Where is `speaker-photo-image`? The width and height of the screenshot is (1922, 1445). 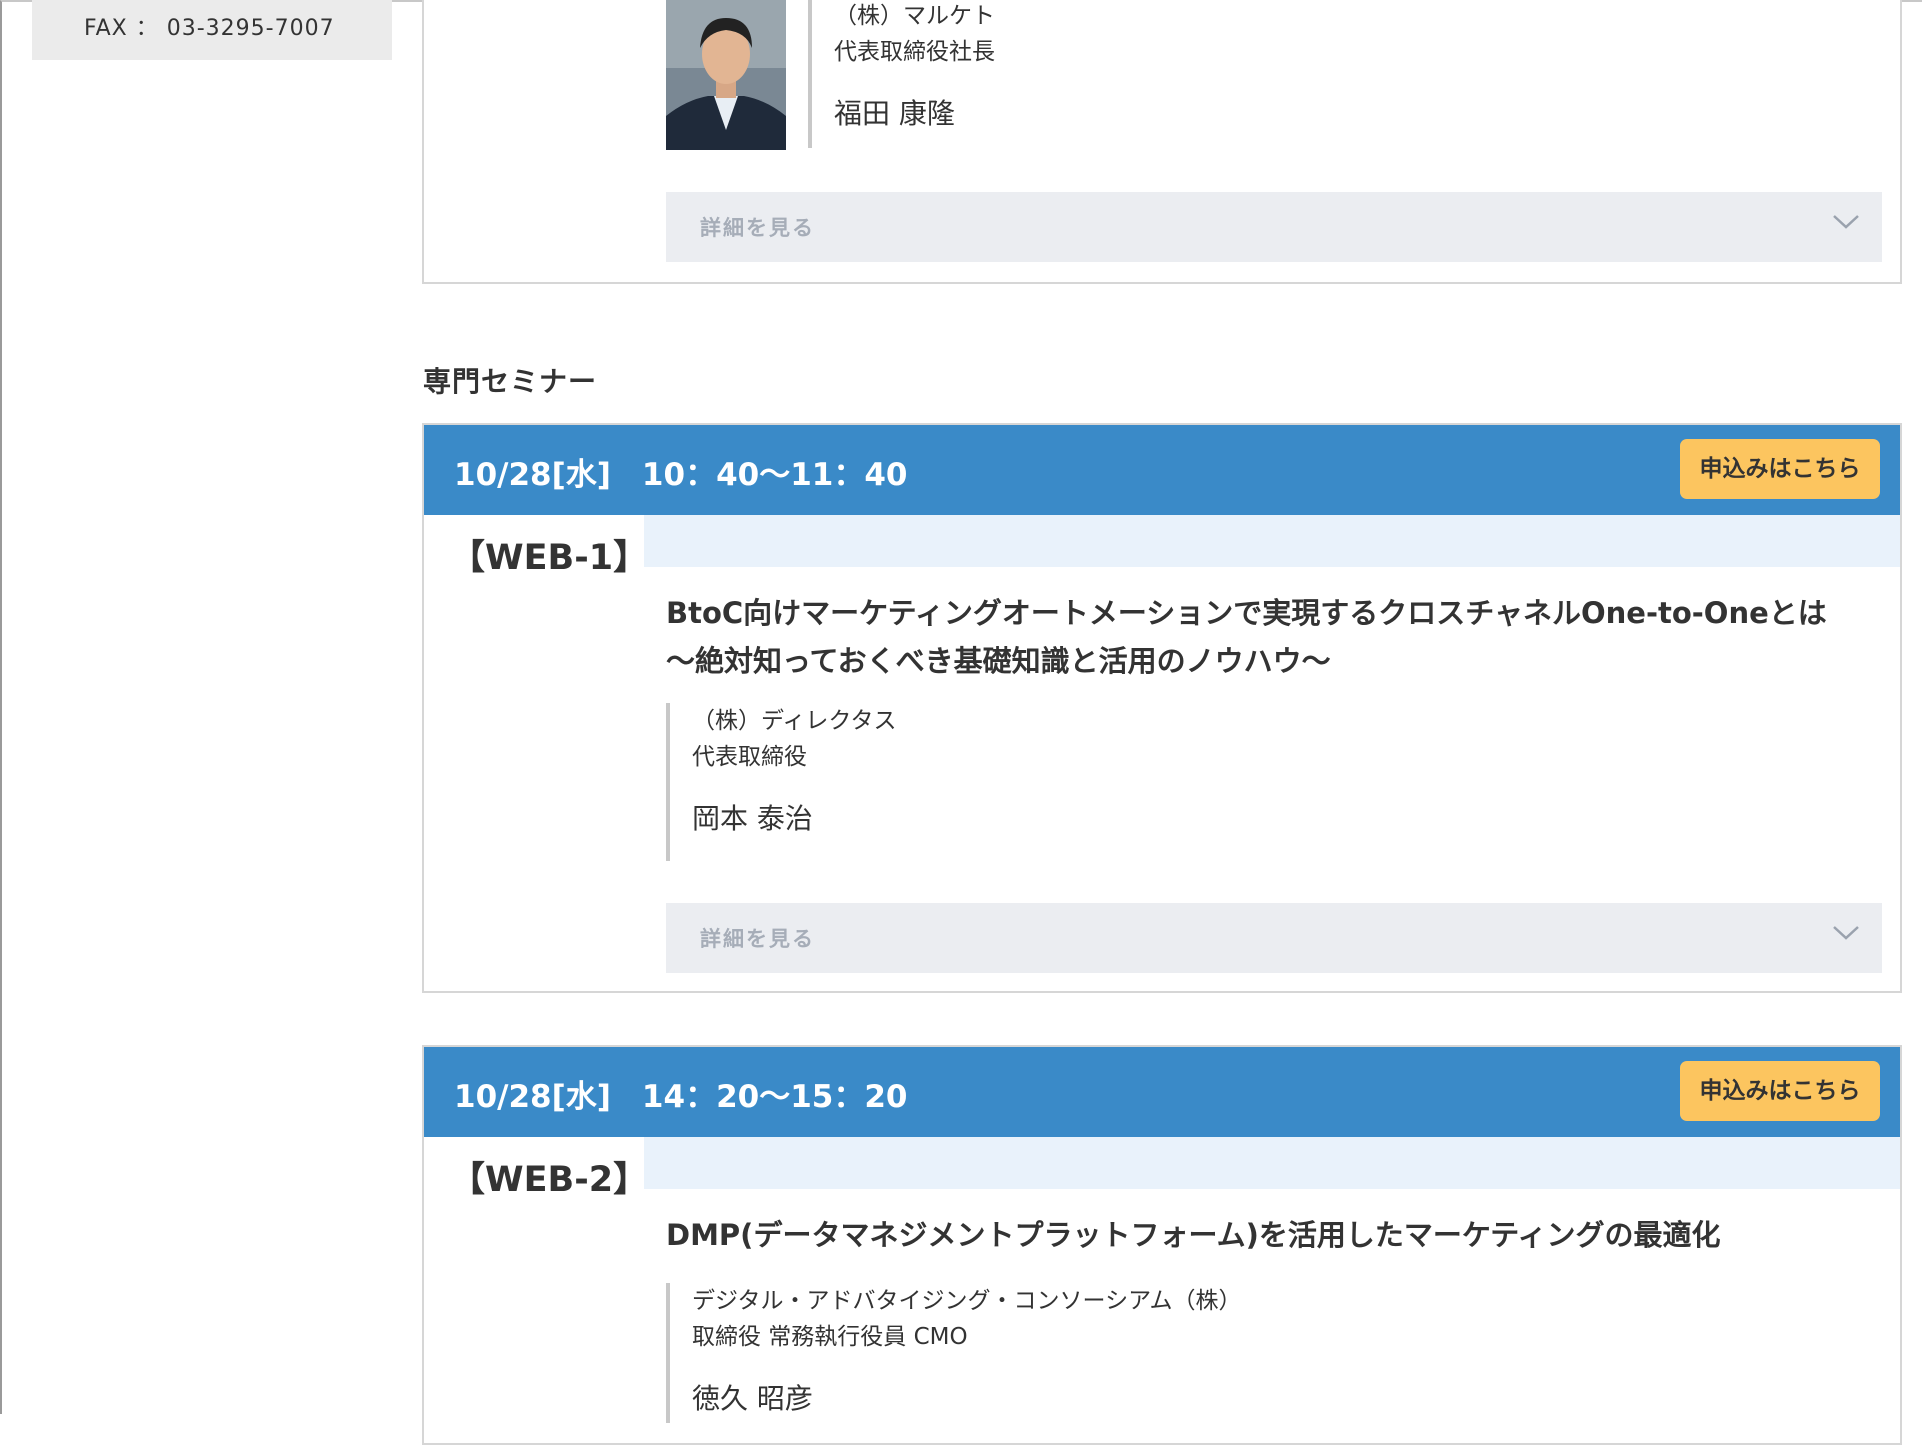
speaker-photo-image is located at coordinates (726, 75).